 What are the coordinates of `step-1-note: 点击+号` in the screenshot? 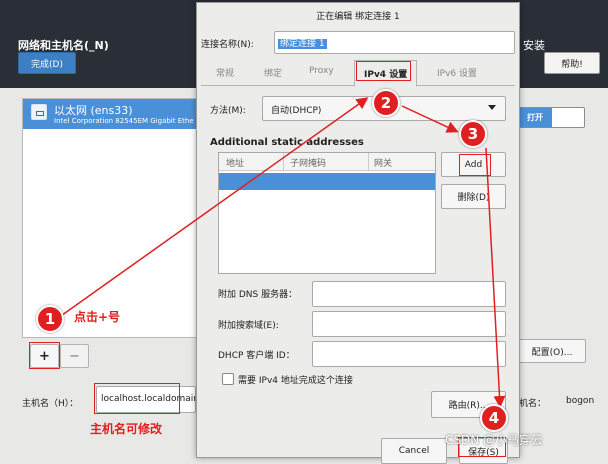 It's located at (97, 317).